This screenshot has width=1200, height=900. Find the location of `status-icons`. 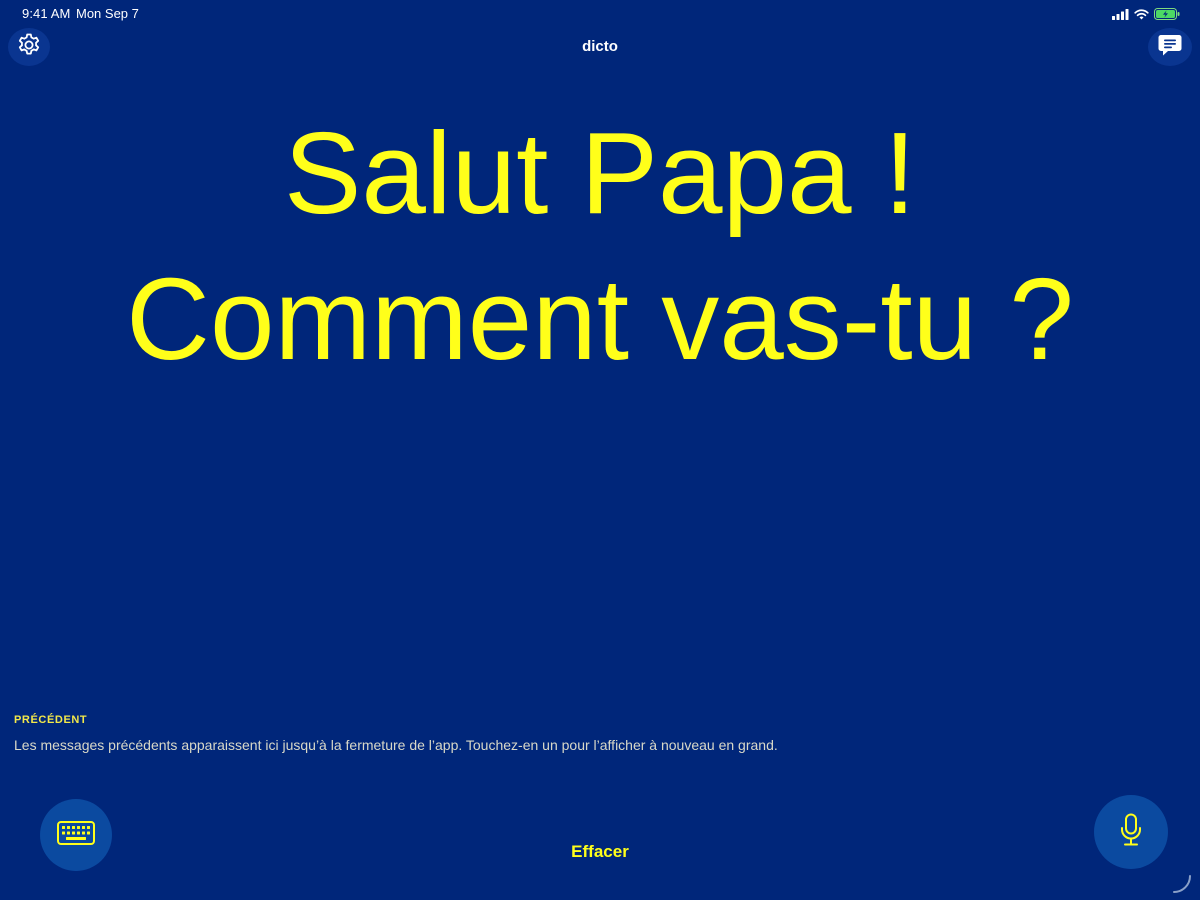

status-icons is located at coordinates (1146, 16).